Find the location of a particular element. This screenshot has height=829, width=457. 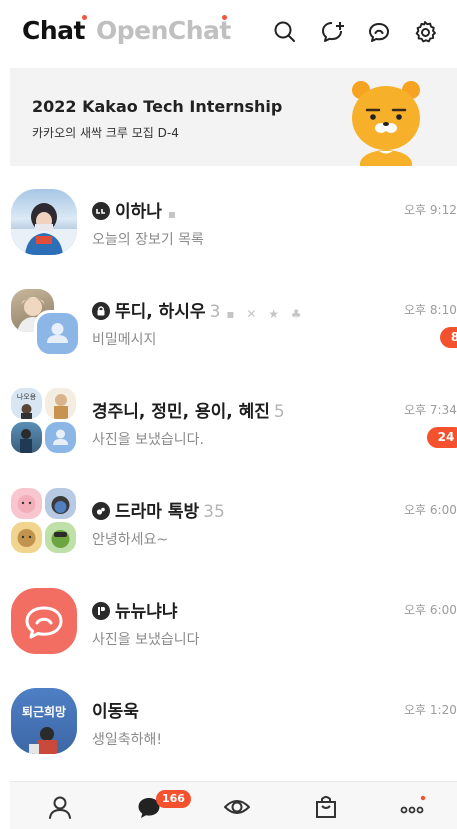

chat-last-message: 사진을 보냈습니다. is located at coordinates (148, 440).